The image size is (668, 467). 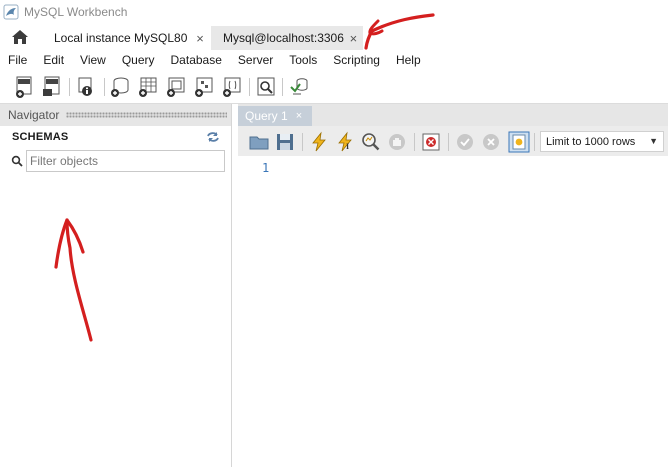 I want to click on refresh-icon, so click(x=213, y=137).